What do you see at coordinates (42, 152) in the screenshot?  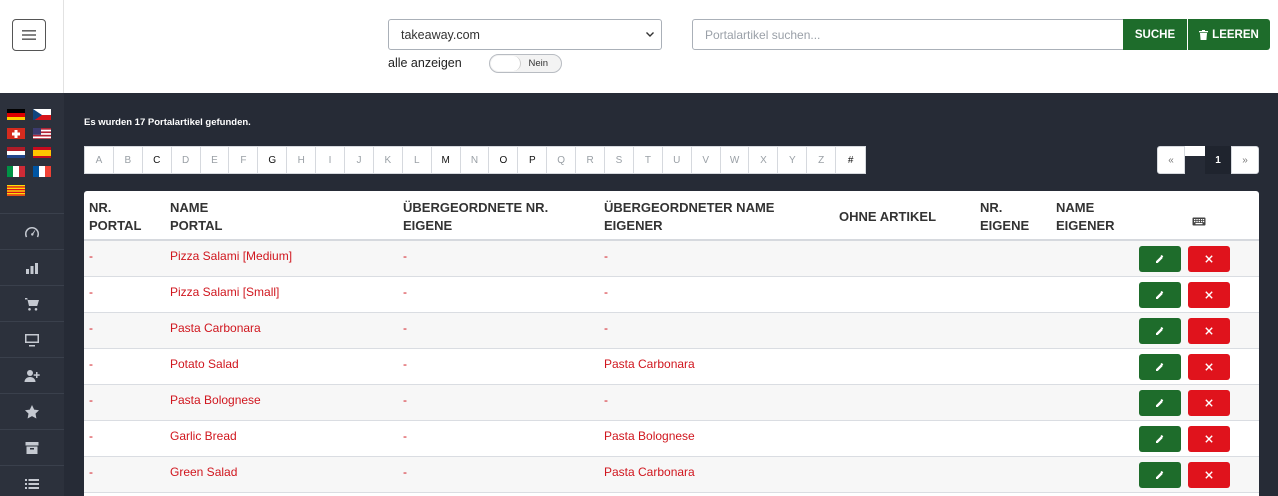 I see `flag-es-icon` at bounding box center [42, 152].